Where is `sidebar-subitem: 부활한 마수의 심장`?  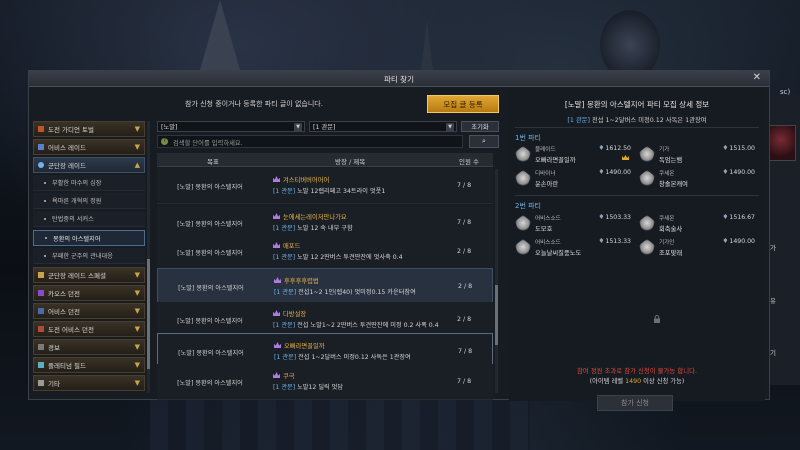
sidebar-subitem: 부활한 마수의 심장 is located at coordinates (89, 183).